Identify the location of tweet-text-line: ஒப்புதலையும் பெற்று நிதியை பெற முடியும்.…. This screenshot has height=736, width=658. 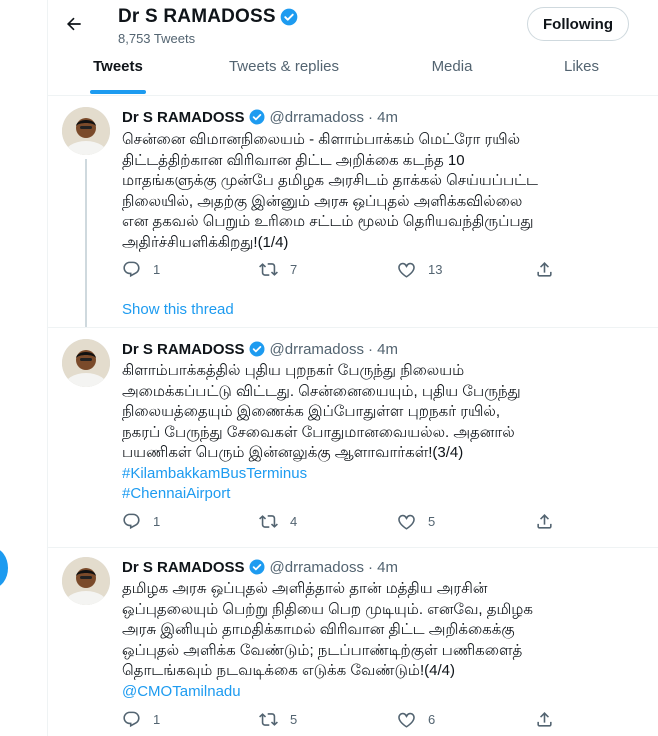
(327, 609).